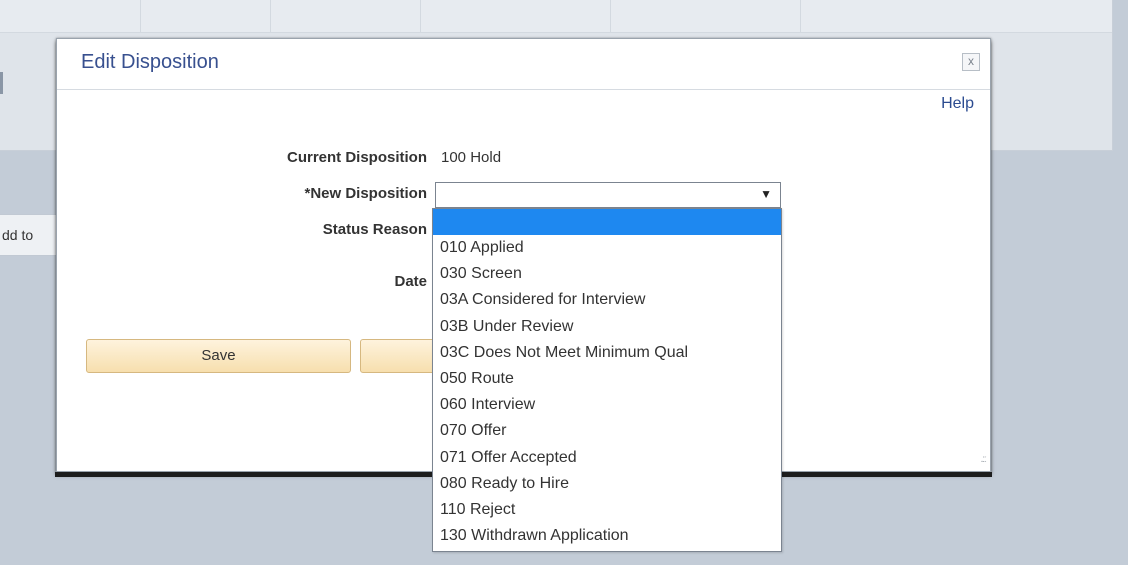  I want to click on dropdown-option: 130 Withdrawn Application, so click(607, 536).